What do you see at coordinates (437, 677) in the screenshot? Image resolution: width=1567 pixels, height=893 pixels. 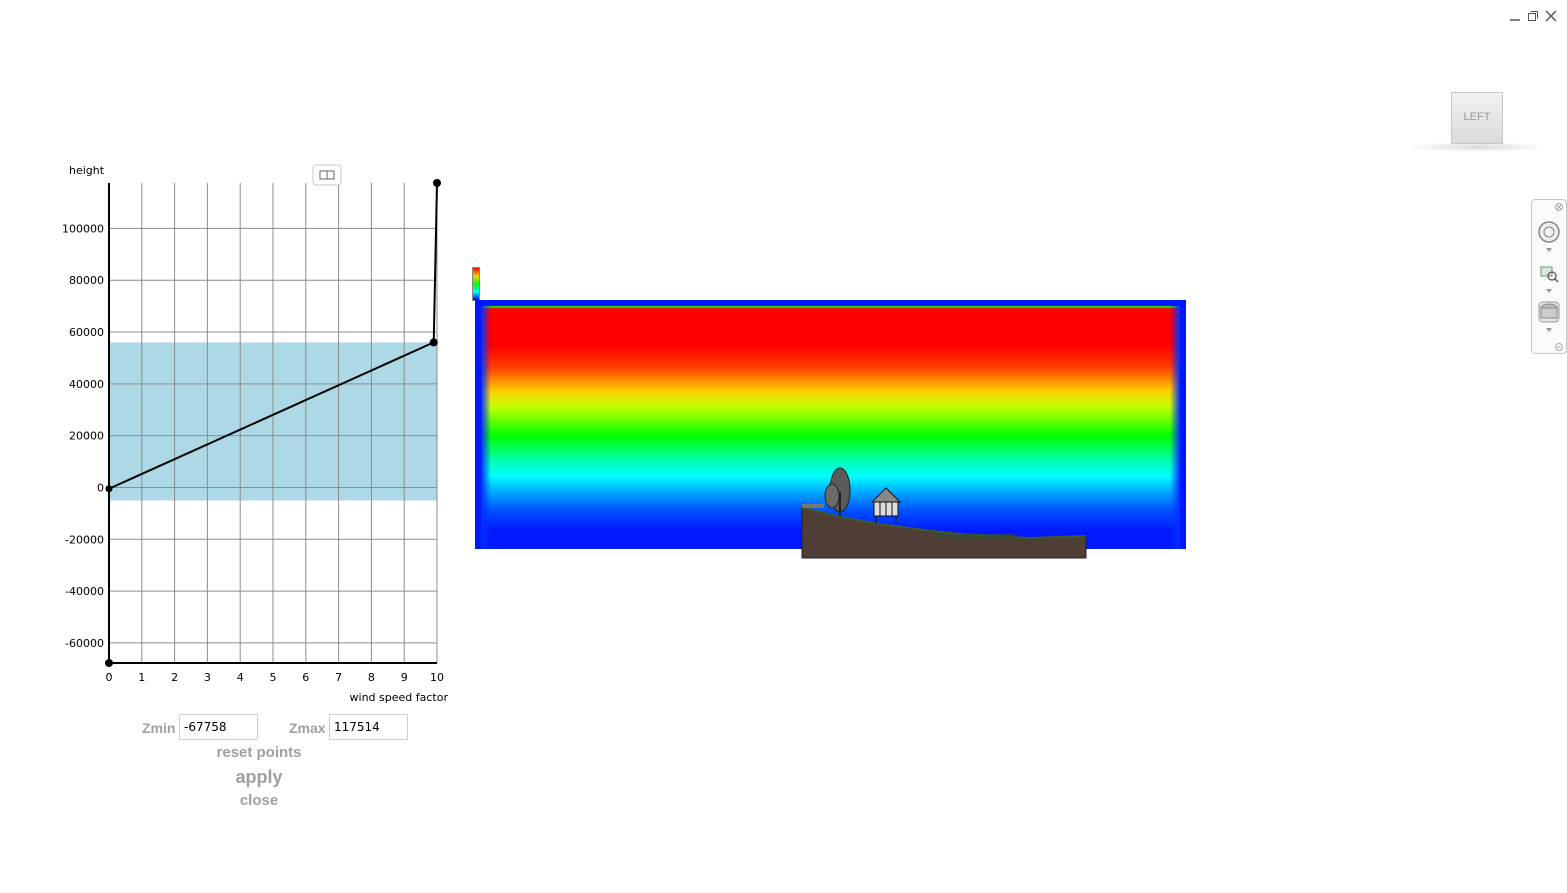 I see `x-tick-label: 10` at bounding box center [437, 677].